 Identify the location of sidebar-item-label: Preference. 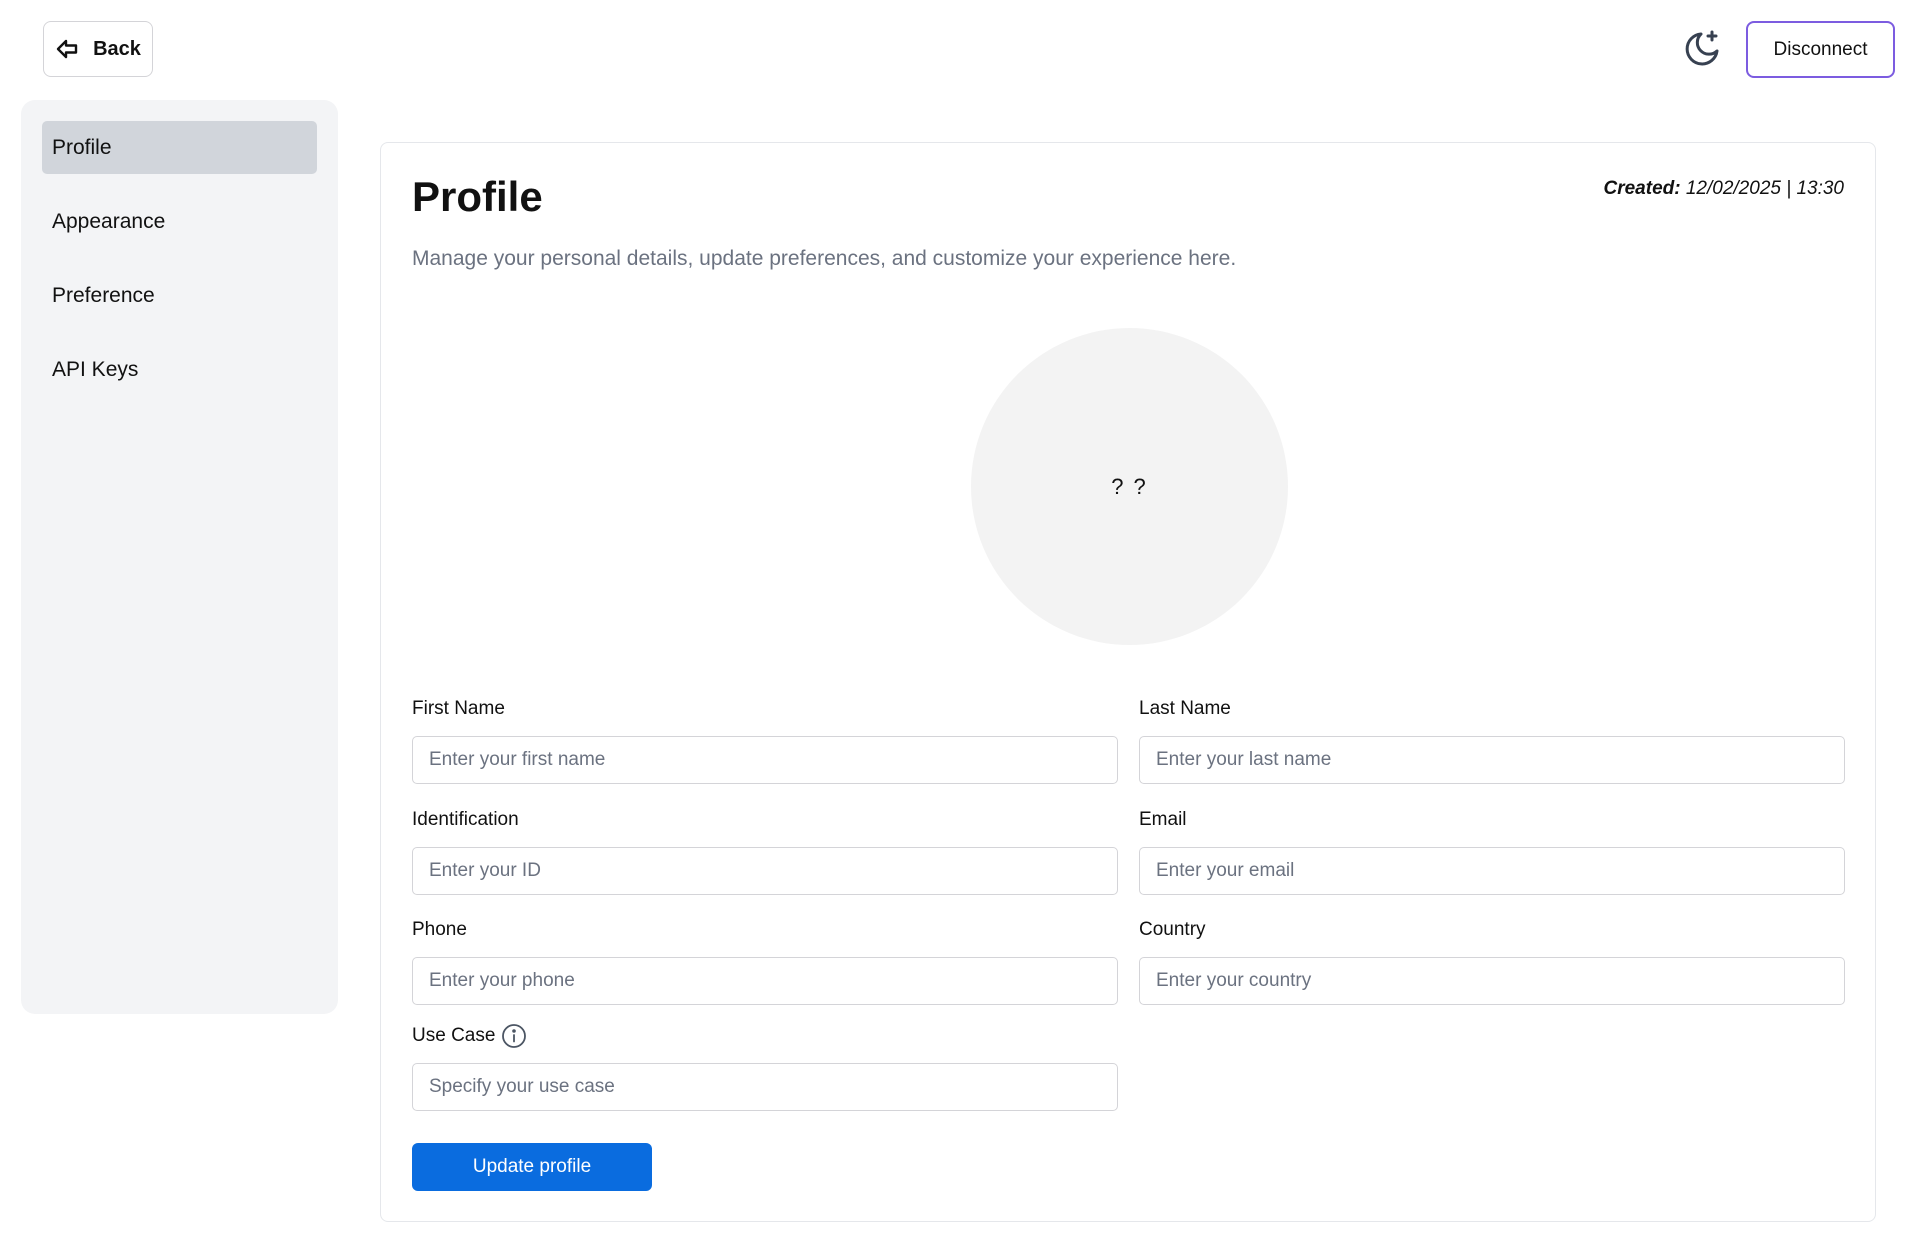
(103, 295).